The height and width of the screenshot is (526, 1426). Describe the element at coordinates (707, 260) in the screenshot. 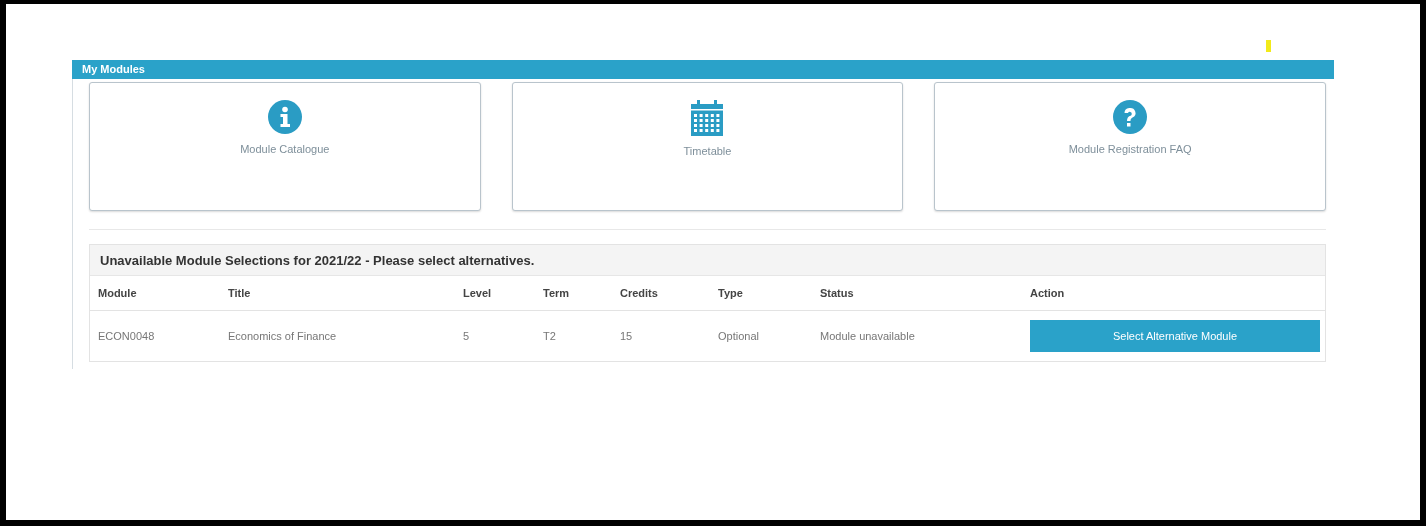

I see `section-title: Unavailable Module Selections for 2021/22 - Please select alternatives.` at that location.